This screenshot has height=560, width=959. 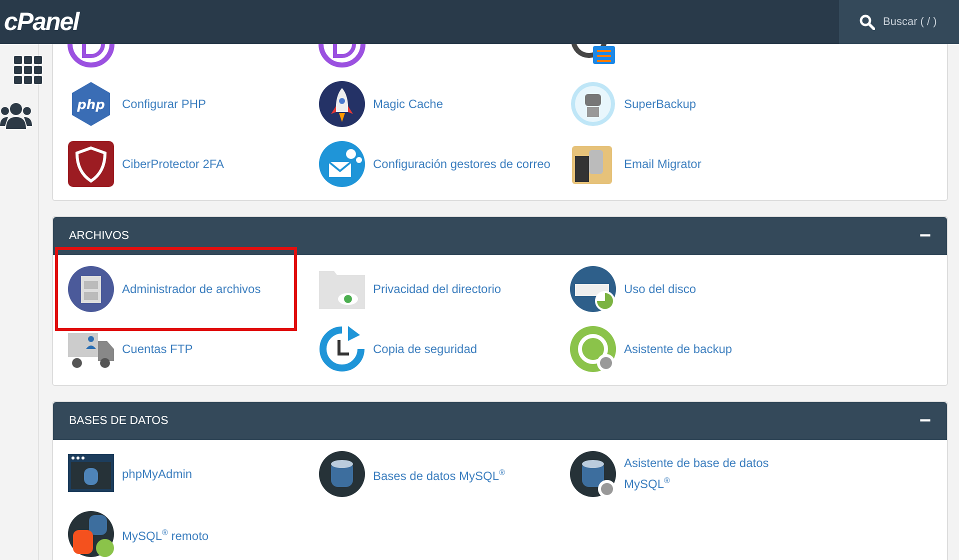 What do you see at coordinates (437, 289) in the screenshot?
I see `app-link: Privacidad del directorio` at bounding box center [437, 289].